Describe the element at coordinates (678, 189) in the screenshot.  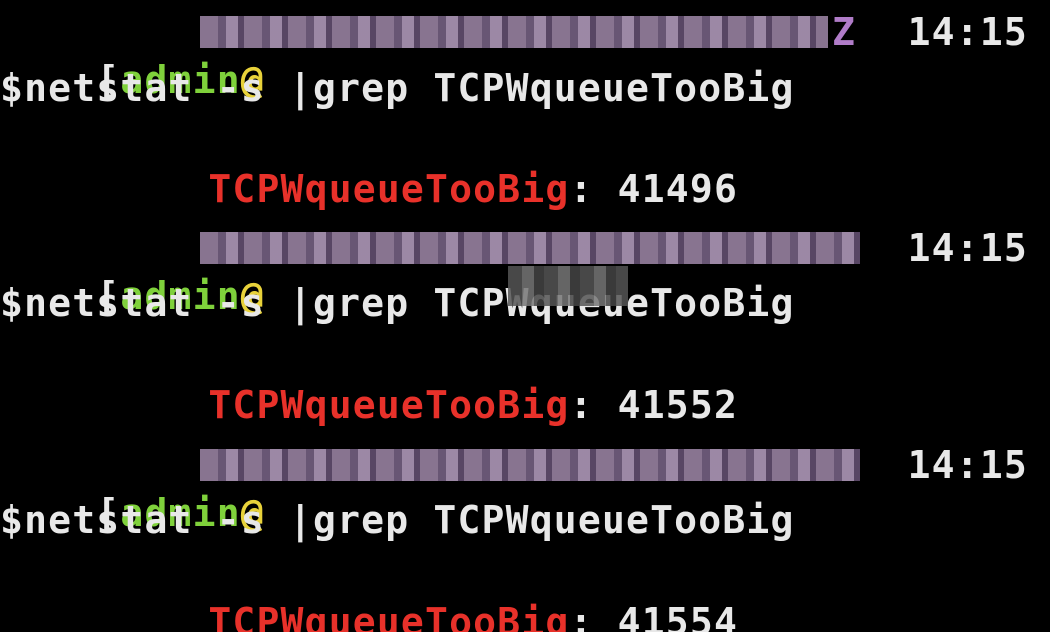
I see `result-value: 41496` at that location.